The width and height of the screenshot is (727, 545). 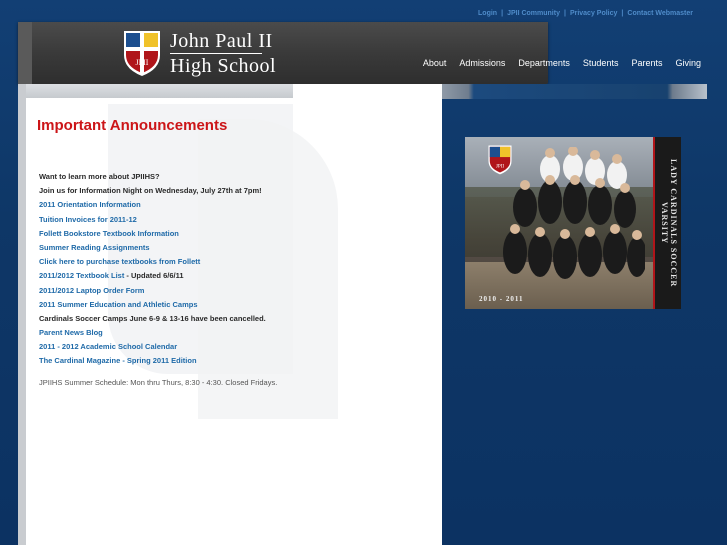 What do you see at coordinates (500, 166) in the screenshot?
I see `photo-crest-label: JPII` at bounding box center [500, 166].